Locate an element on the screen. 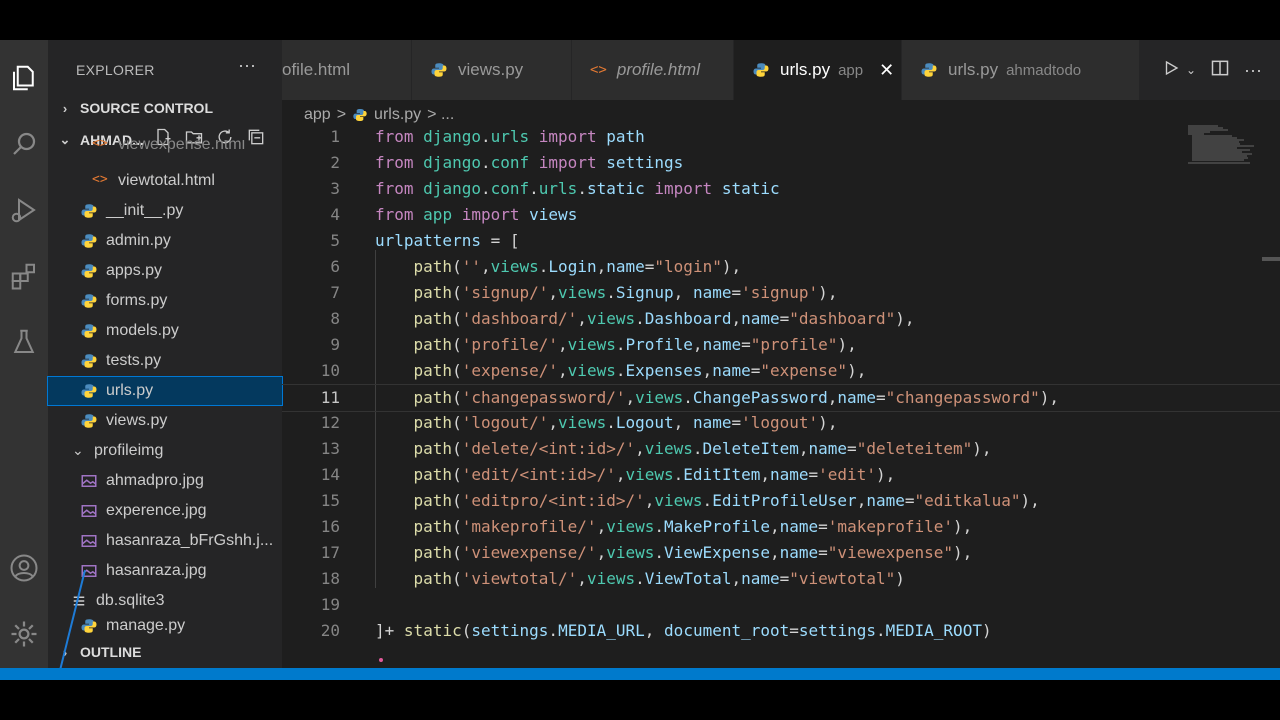 This screenshot has height=720, width=1280. line-number: 6 is located at coordinates (335, 266).